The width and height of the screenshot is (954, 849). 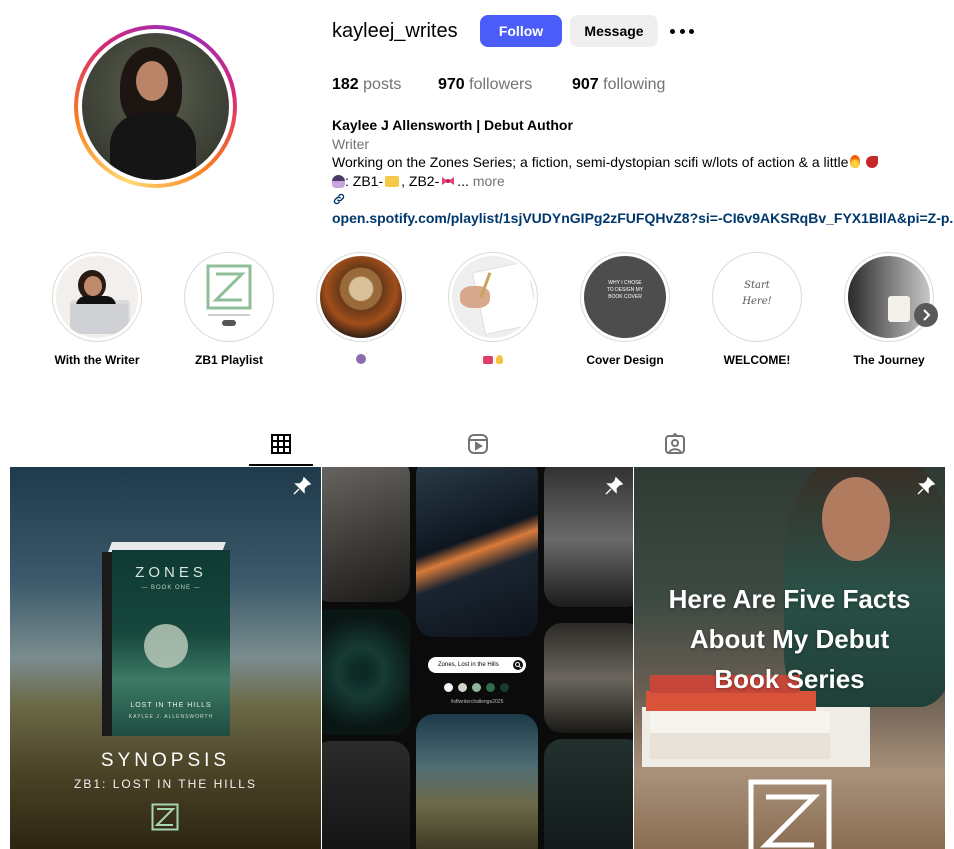 What do you see at coordinates (448, 180) in the screenshot?
I see `ribbon-icon` at bounding box center [448, 180].